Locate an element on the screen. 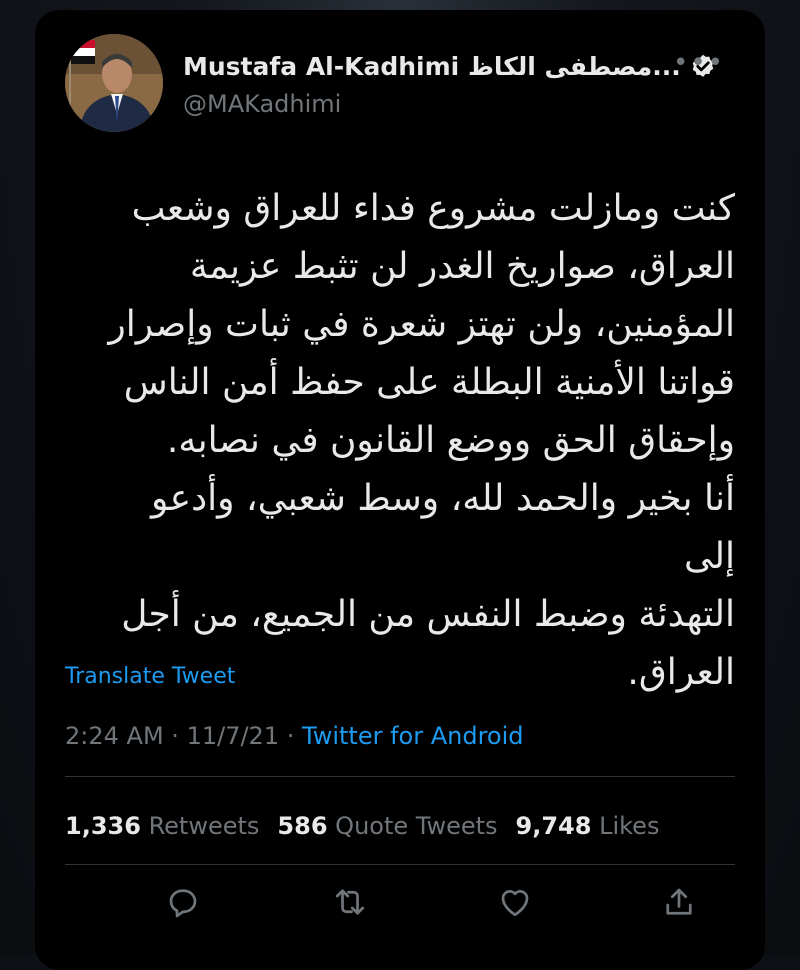 Image resolution: width=800 pixels, height=970 pixels. retweet-icon is located at coordinates (350, 902).